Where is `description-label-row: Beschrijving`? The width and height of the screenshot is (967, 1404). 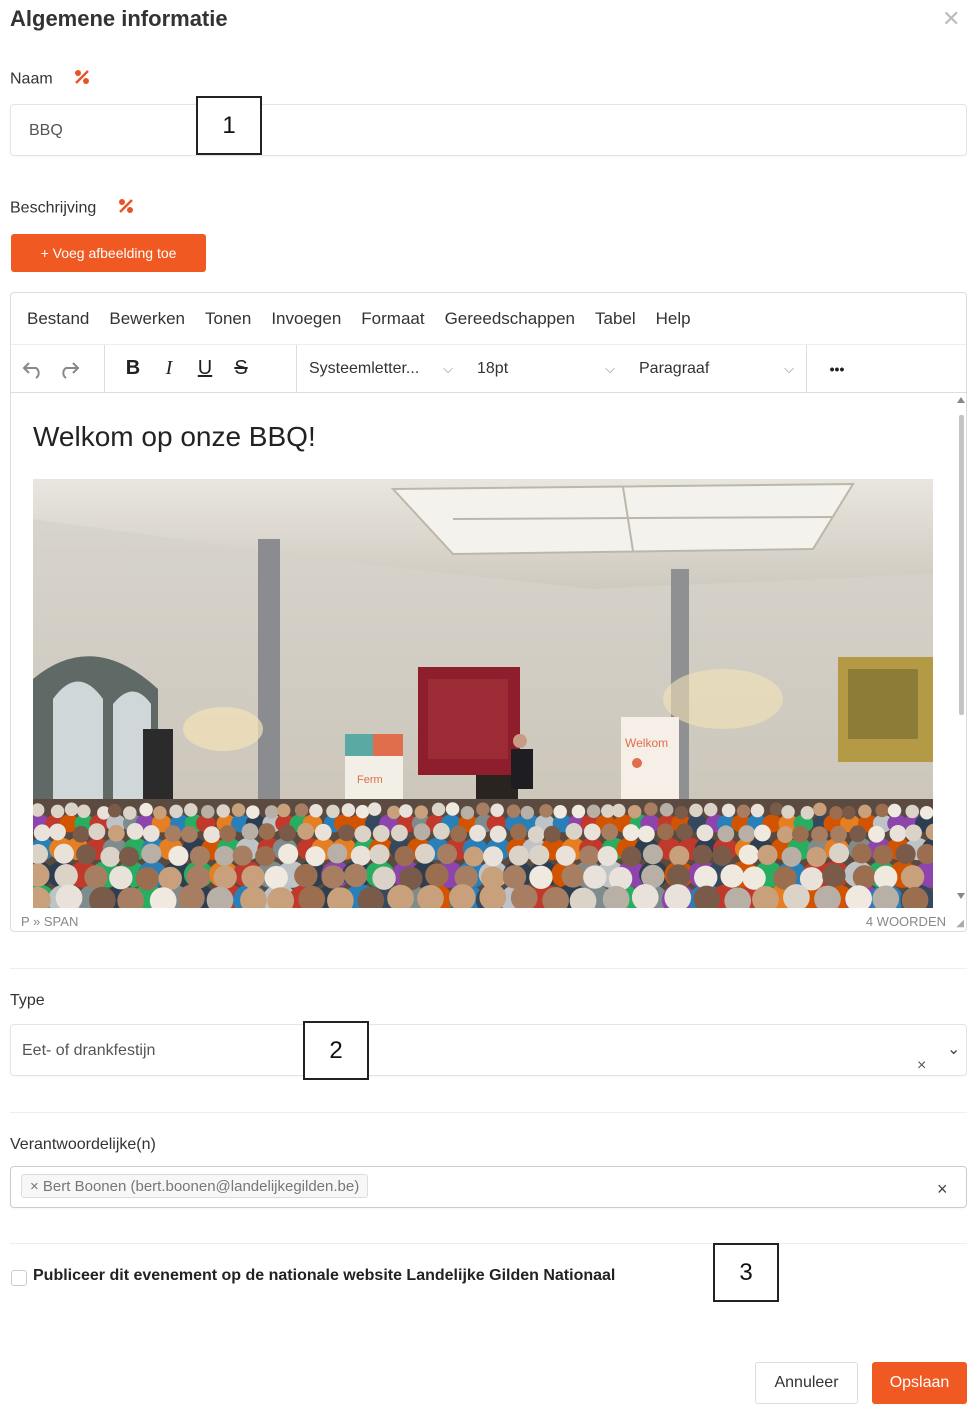 description-label-row: Beschrijving is located at coordinates (72, 208).